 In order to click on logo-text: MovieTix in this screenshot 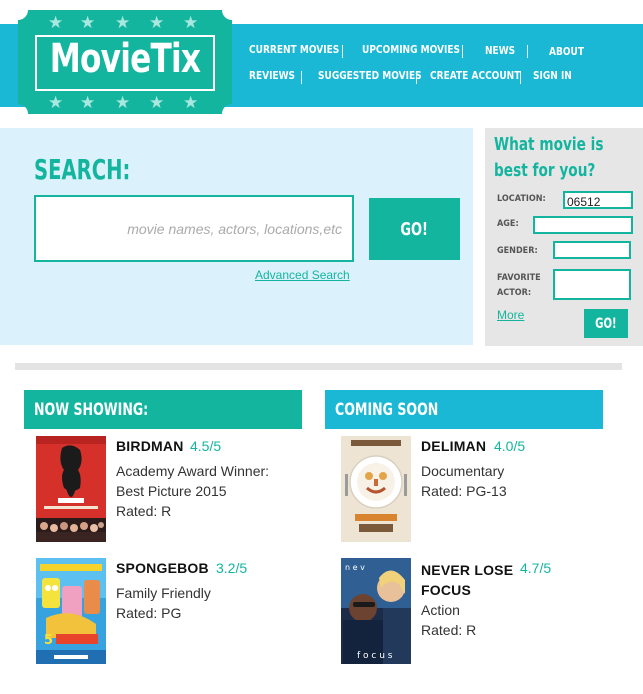, I will do `click(125, 59)`.